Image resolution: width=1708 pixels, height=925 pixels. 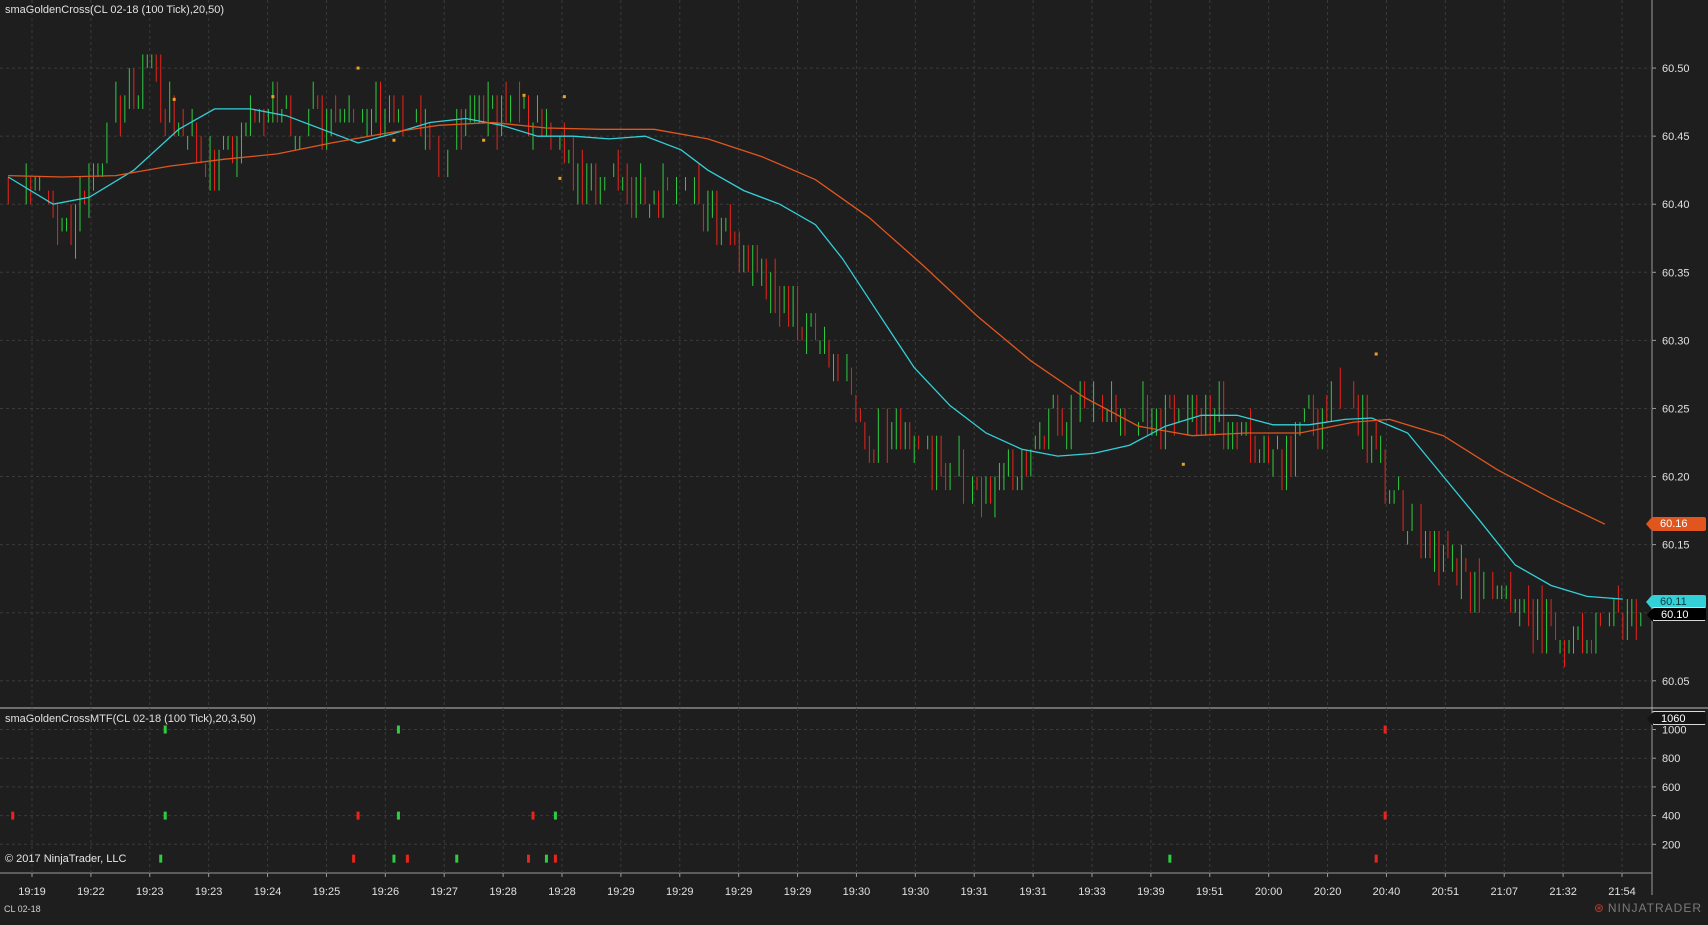 I want to click on time-tick-label: 19:19, so click(x=32, y=892).